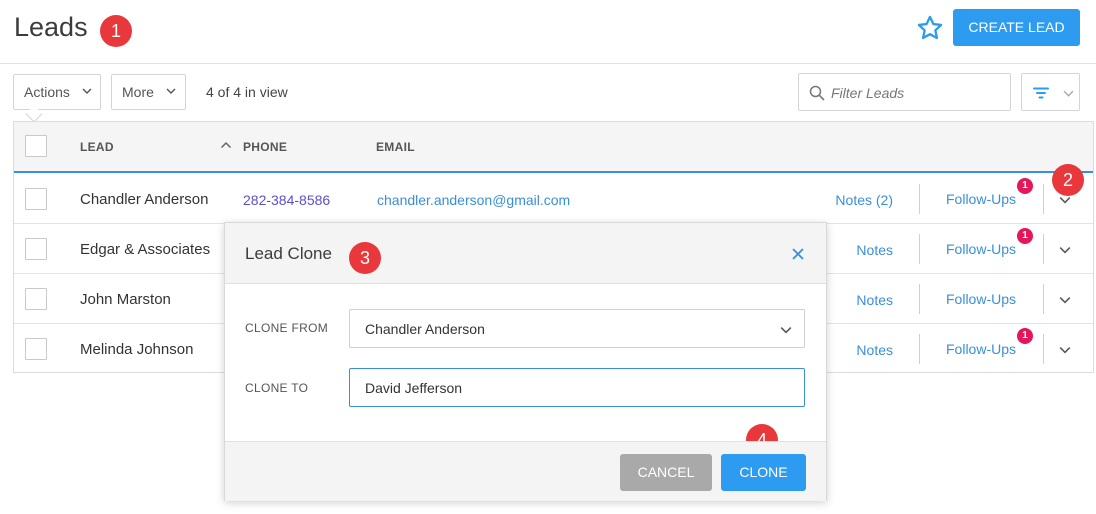 The width and height of the screenshot is (1096, 514). Describe the element at coordinates (97, 147) in the screenshot. I see `column-header-lead: LEAD` at that location.